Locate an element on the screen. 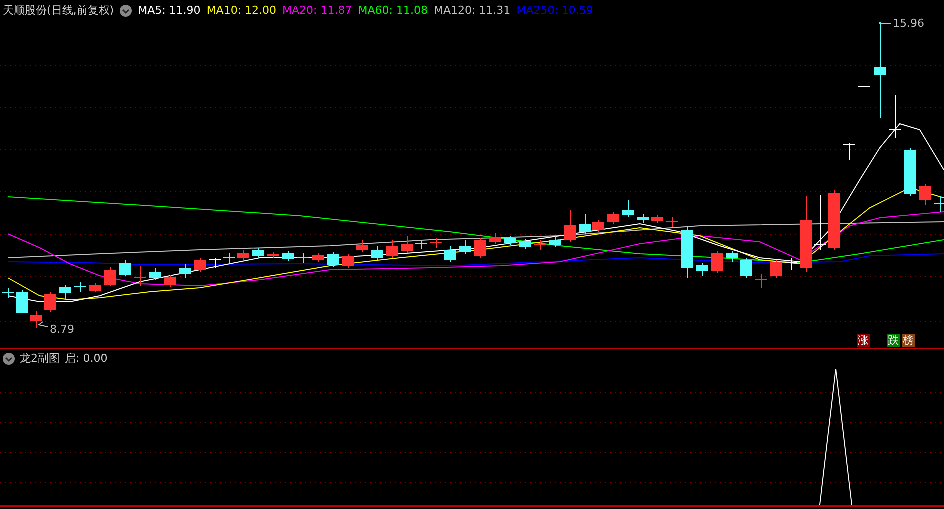 This screenshot has width=944, height=509. chart-title: 龙2副图 is located at coordinates (40, 358).